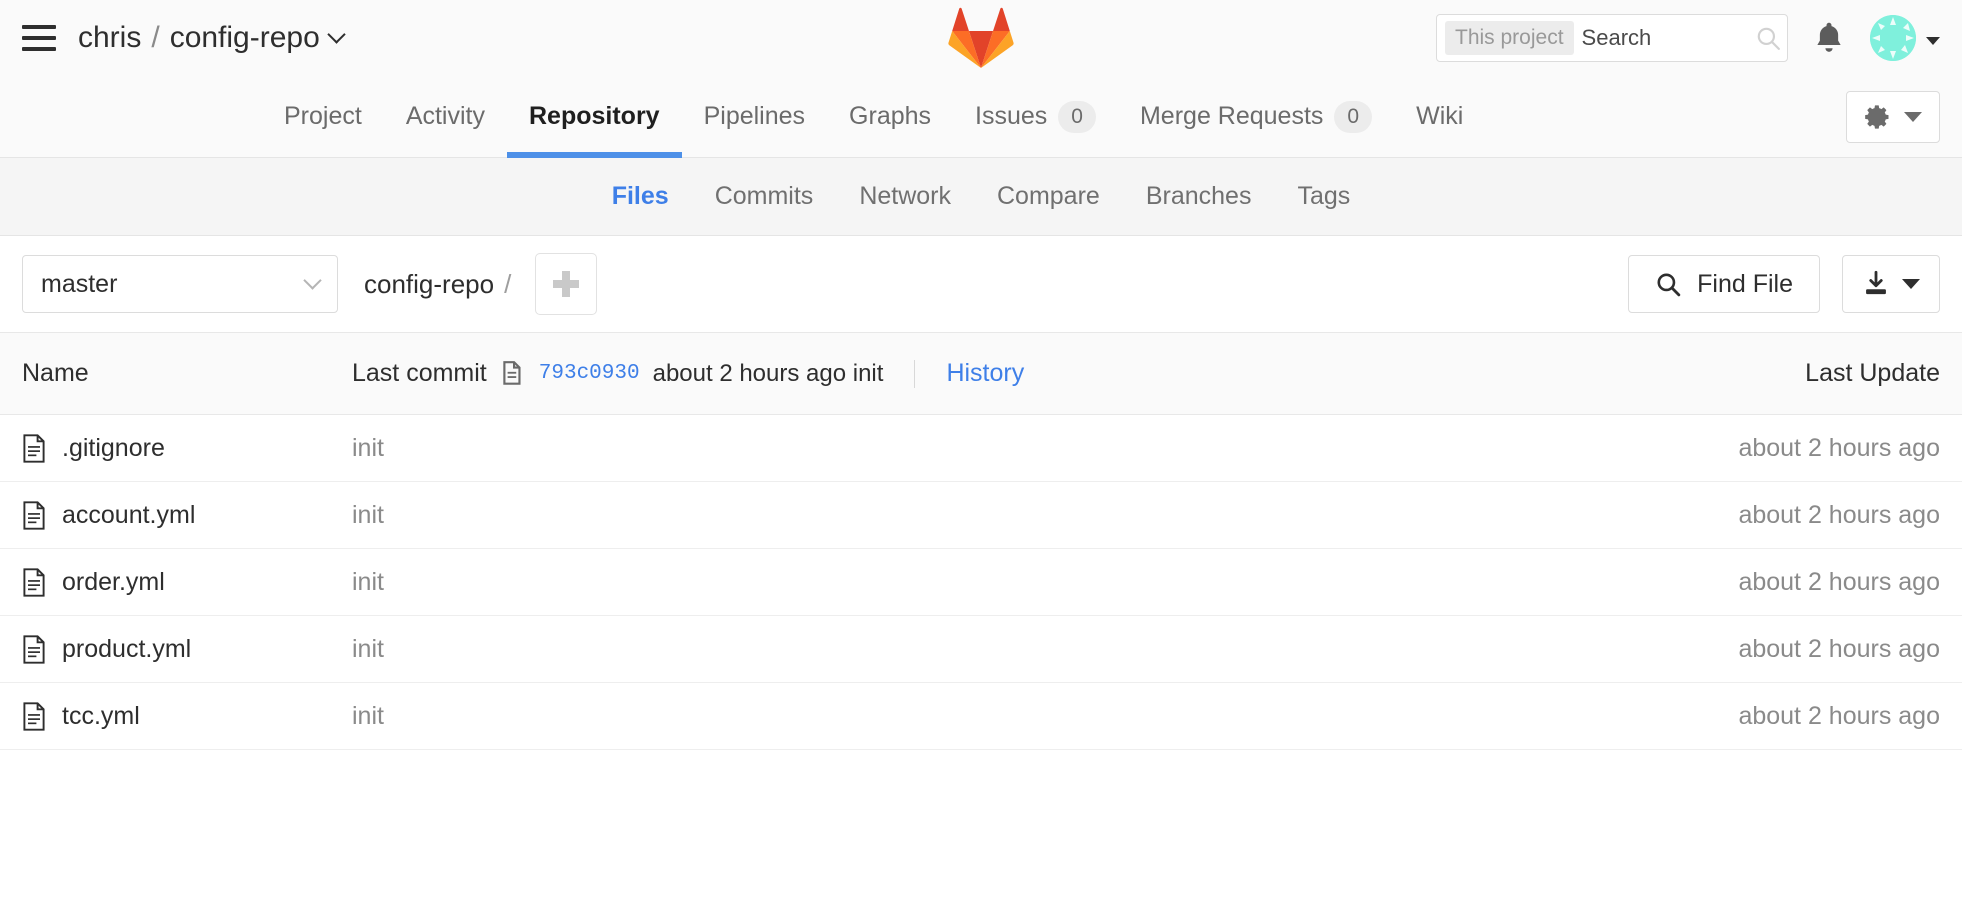  Describe the element at coordinates (905, 196) in the screenshot. I see `subnav-item-network: Network` at that location.